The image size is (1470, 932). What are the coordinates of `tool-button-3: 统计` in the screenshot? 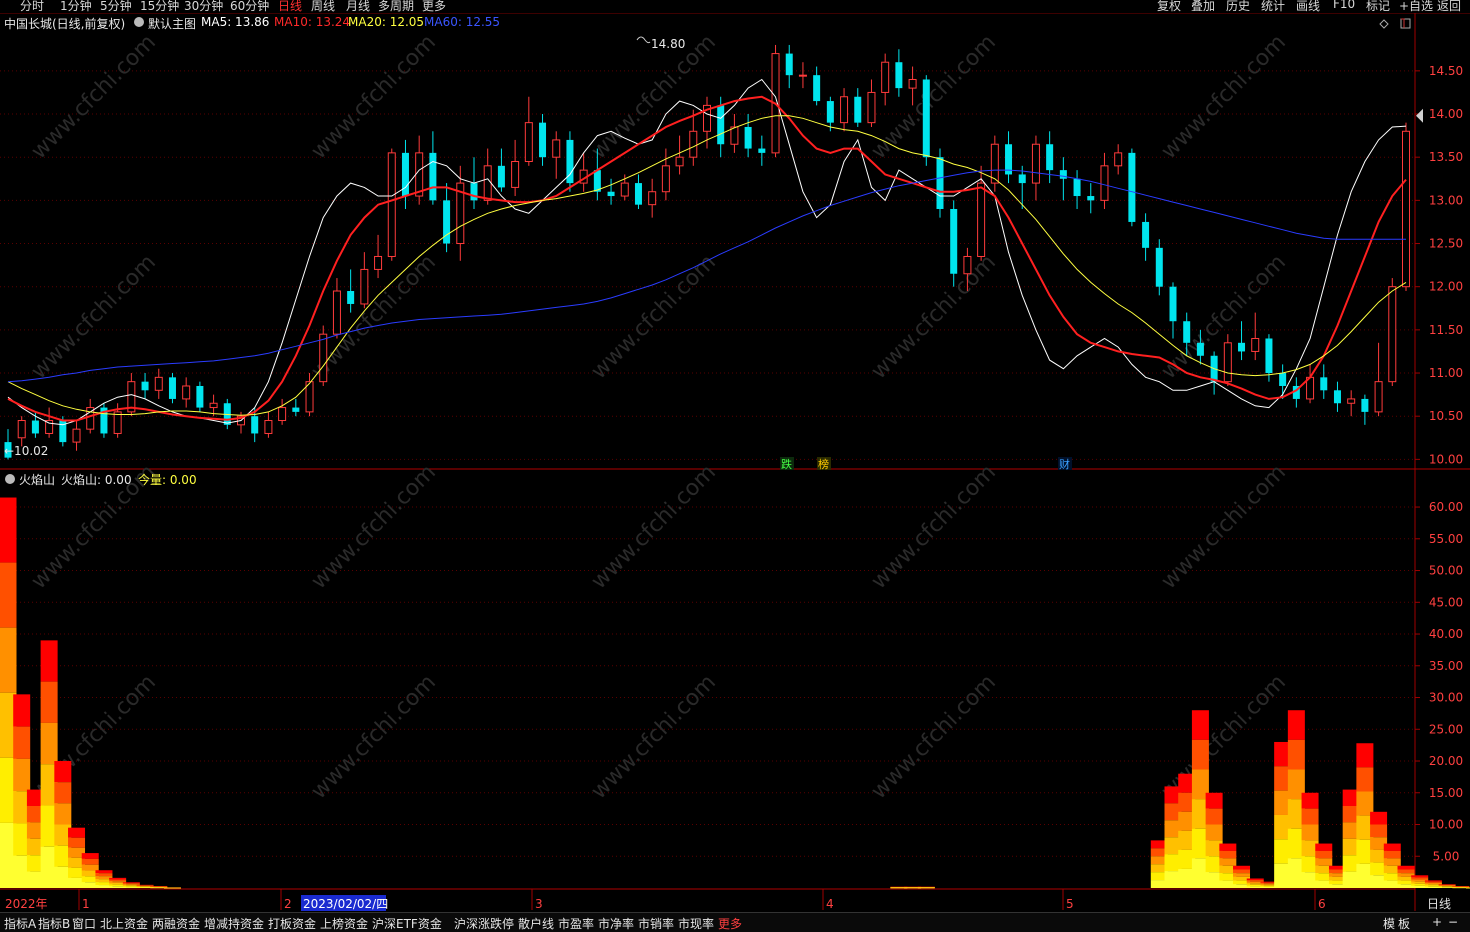 It's located at (1273, 6).